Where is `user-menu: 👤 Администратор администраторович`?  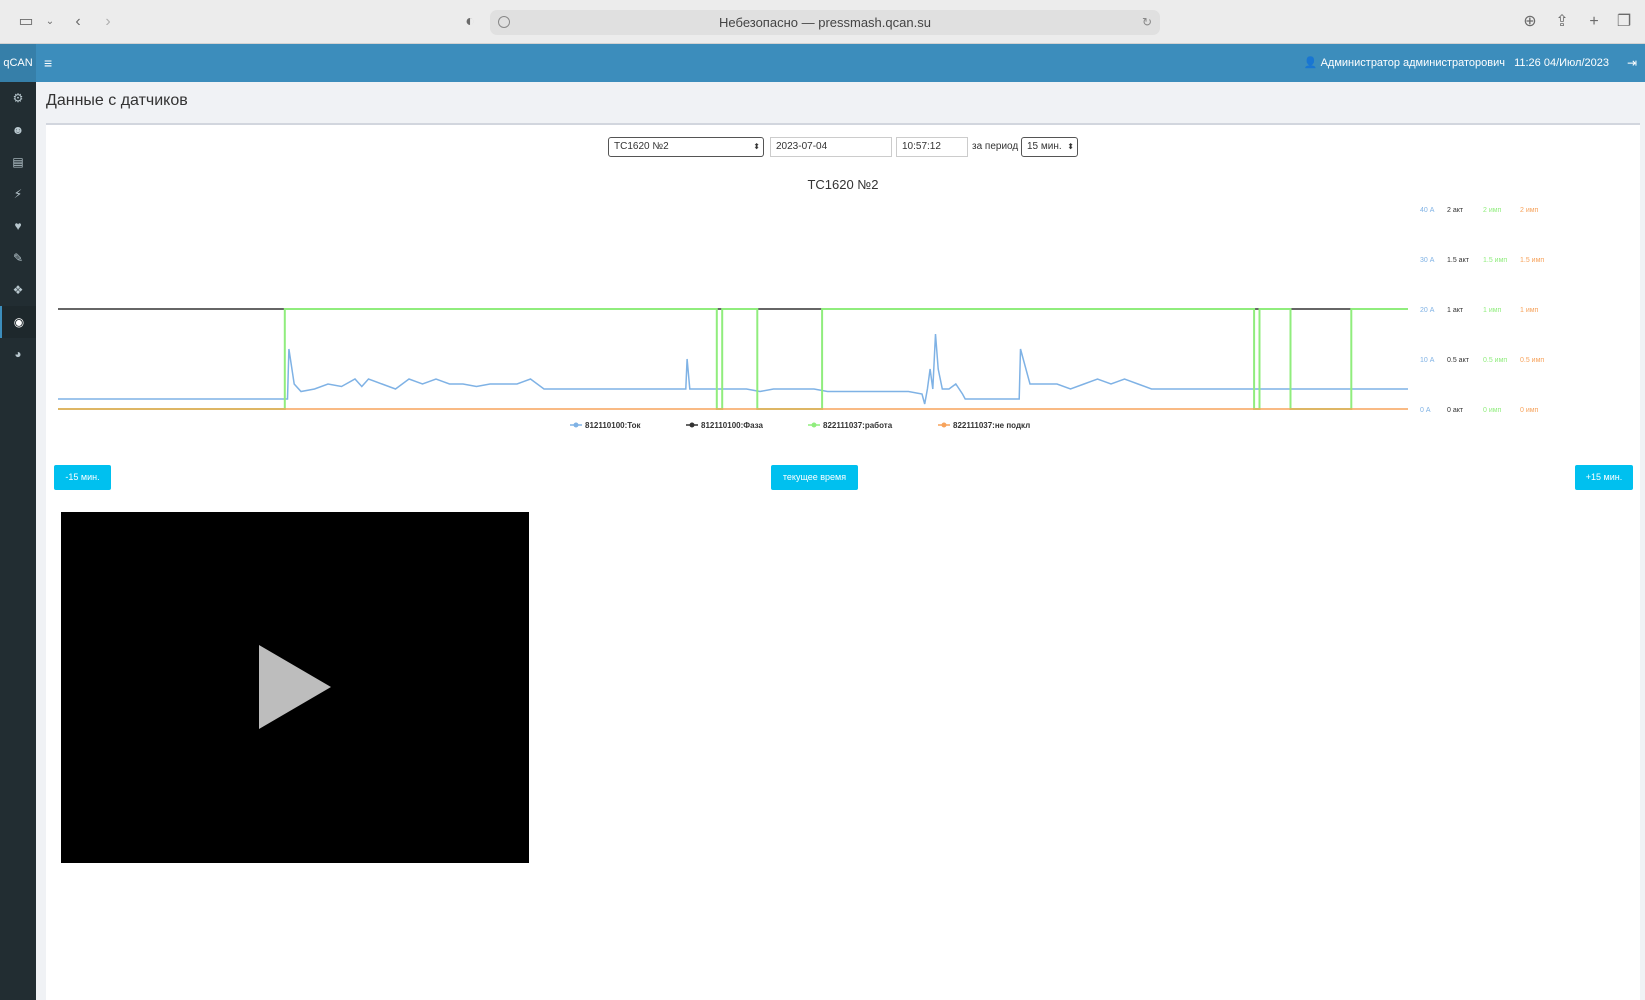 user-menu: 👤 Администратор администраторович is located at coordinates (1404, 63).